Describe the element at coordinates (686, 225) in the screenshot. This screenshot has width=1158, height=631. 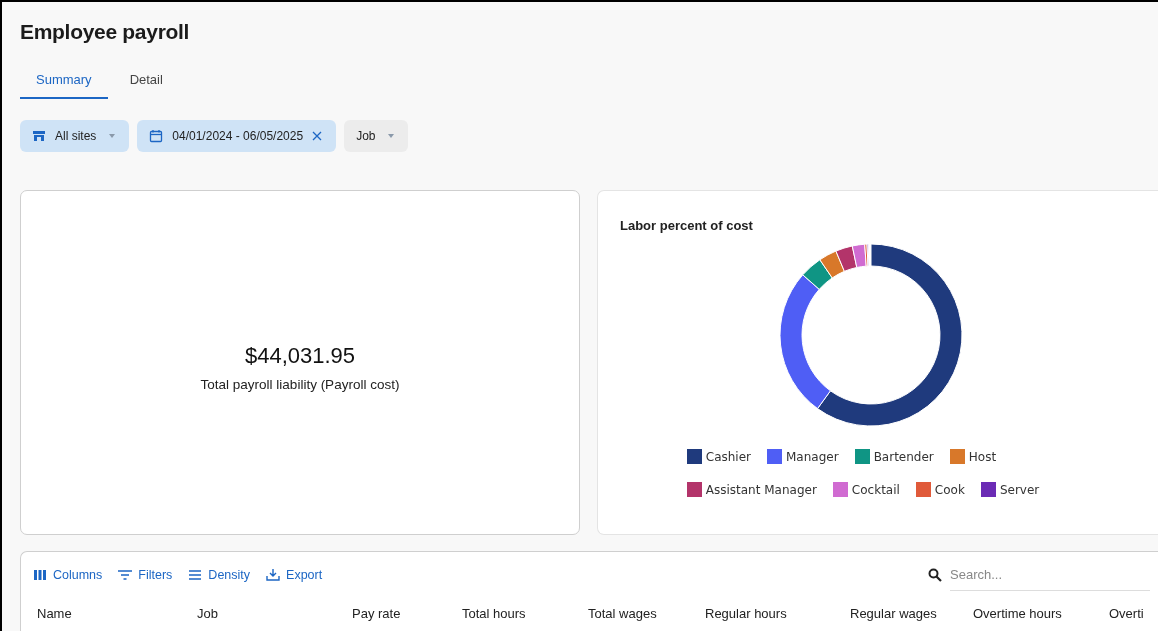
I see `chart-title: Labor percent of cost` at that location.